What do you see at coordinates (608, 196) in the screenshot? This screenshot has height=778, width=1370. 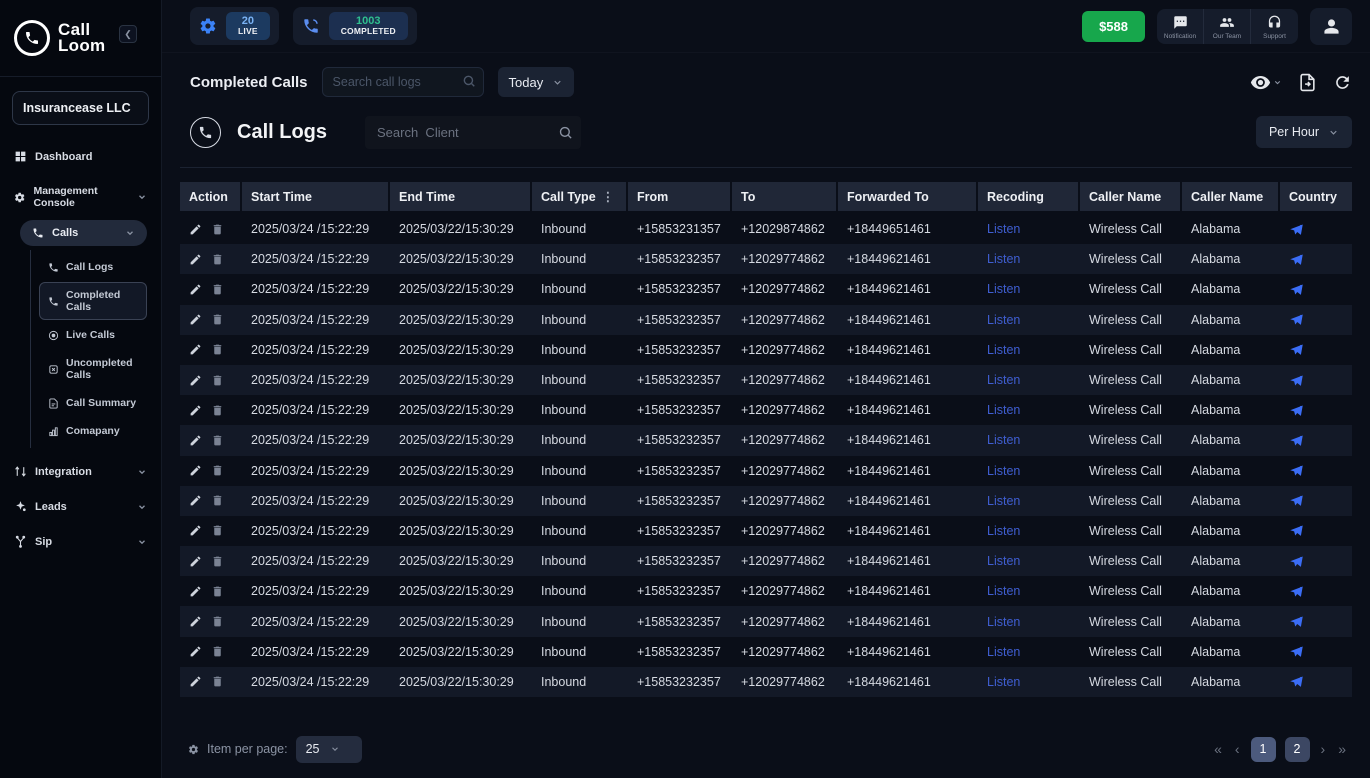 I see `column-menu-icon: ⋮` at bounding box center [608, 196].